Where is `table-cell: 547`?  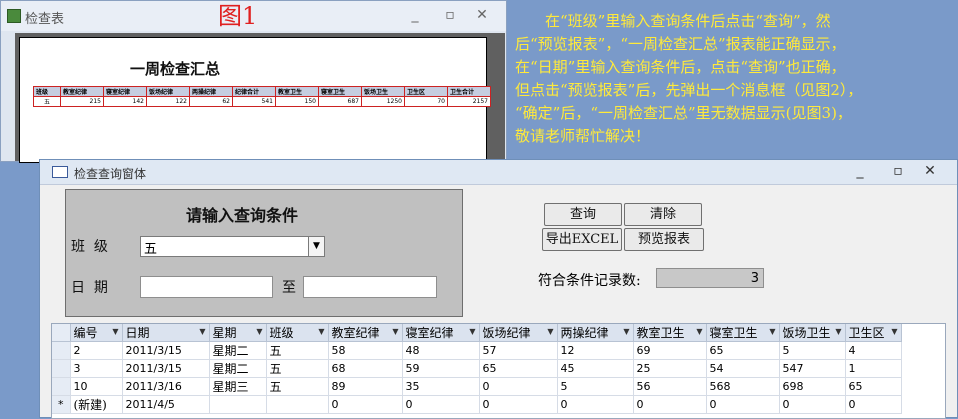 table-cell: 547 is located at coordinates (812, 368).